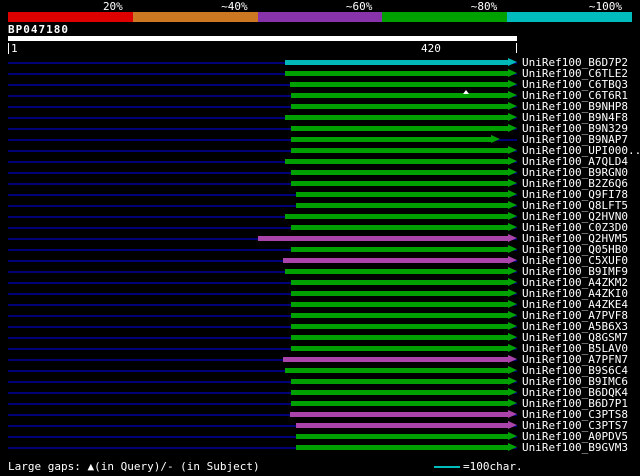  I want to click on key-label: ~60%, so click(359, 6).